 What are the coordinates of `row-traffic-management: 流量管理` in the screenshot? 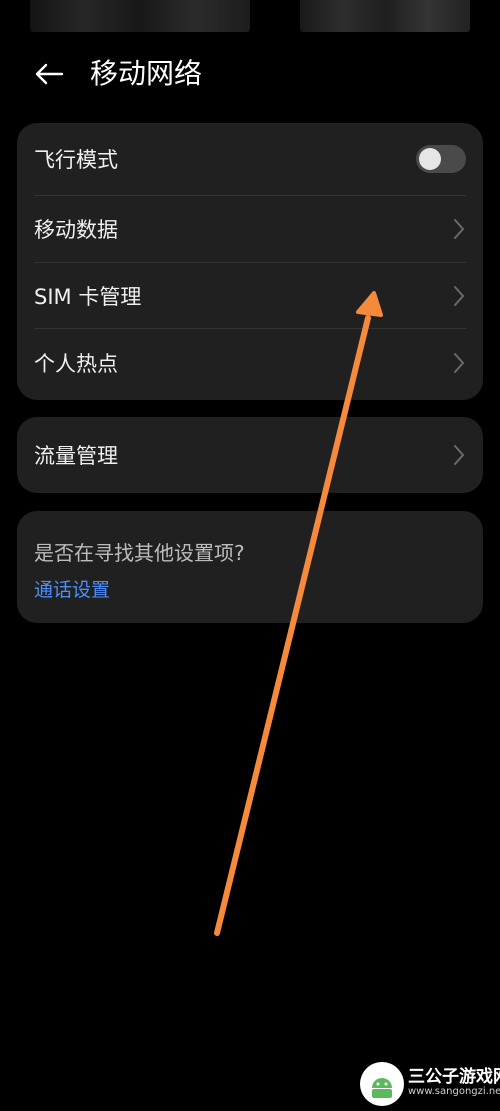 It's located at (250, 455).